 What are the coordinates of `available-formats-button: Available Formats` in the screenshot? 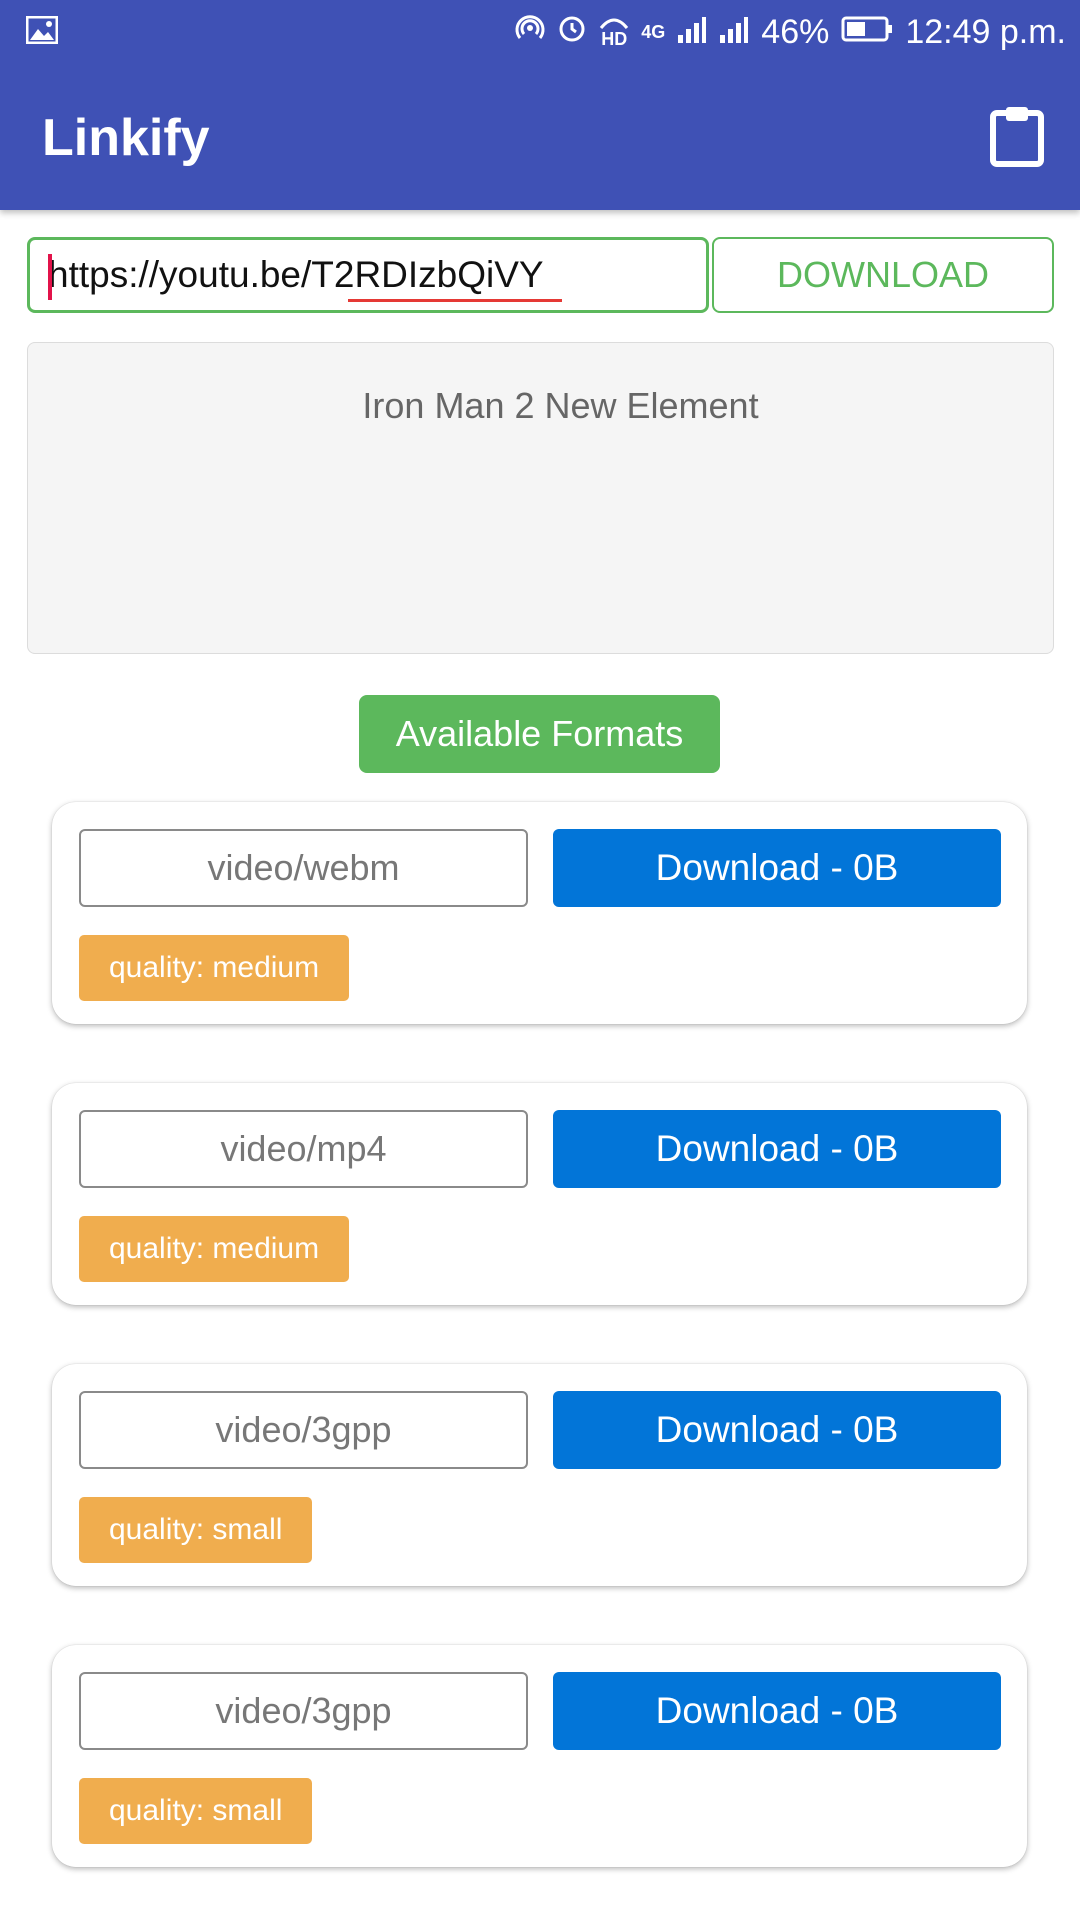 It's located at (539, 734).